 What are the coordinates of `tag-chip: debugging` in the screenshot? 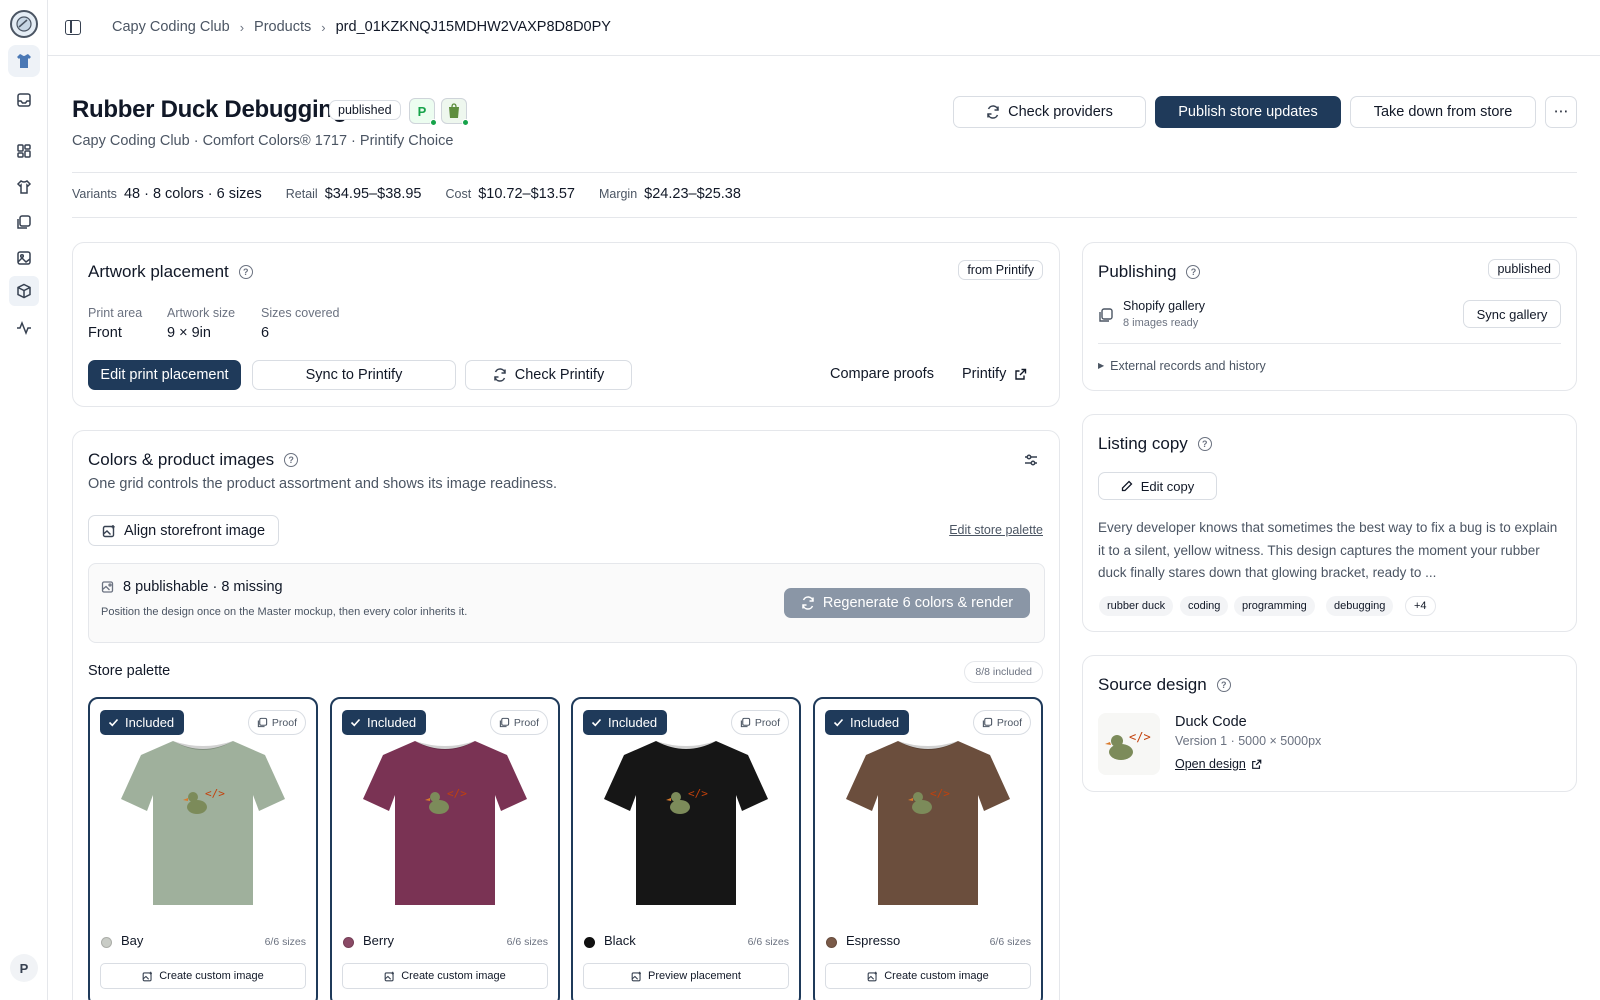 It's located at (1360, 606).